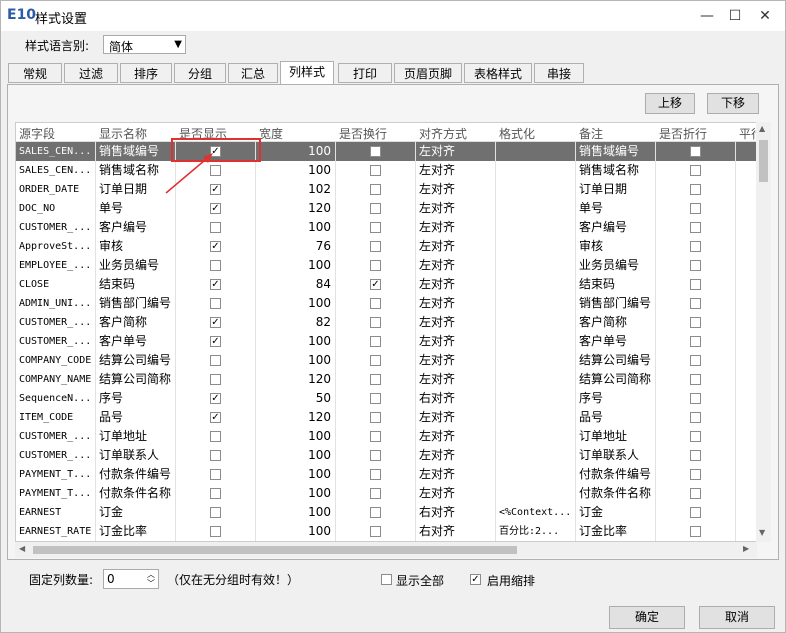 The width and height of the screenshot is (786, 633). I want to click on table-cell: ORDER_DATE, so click(56, 189).